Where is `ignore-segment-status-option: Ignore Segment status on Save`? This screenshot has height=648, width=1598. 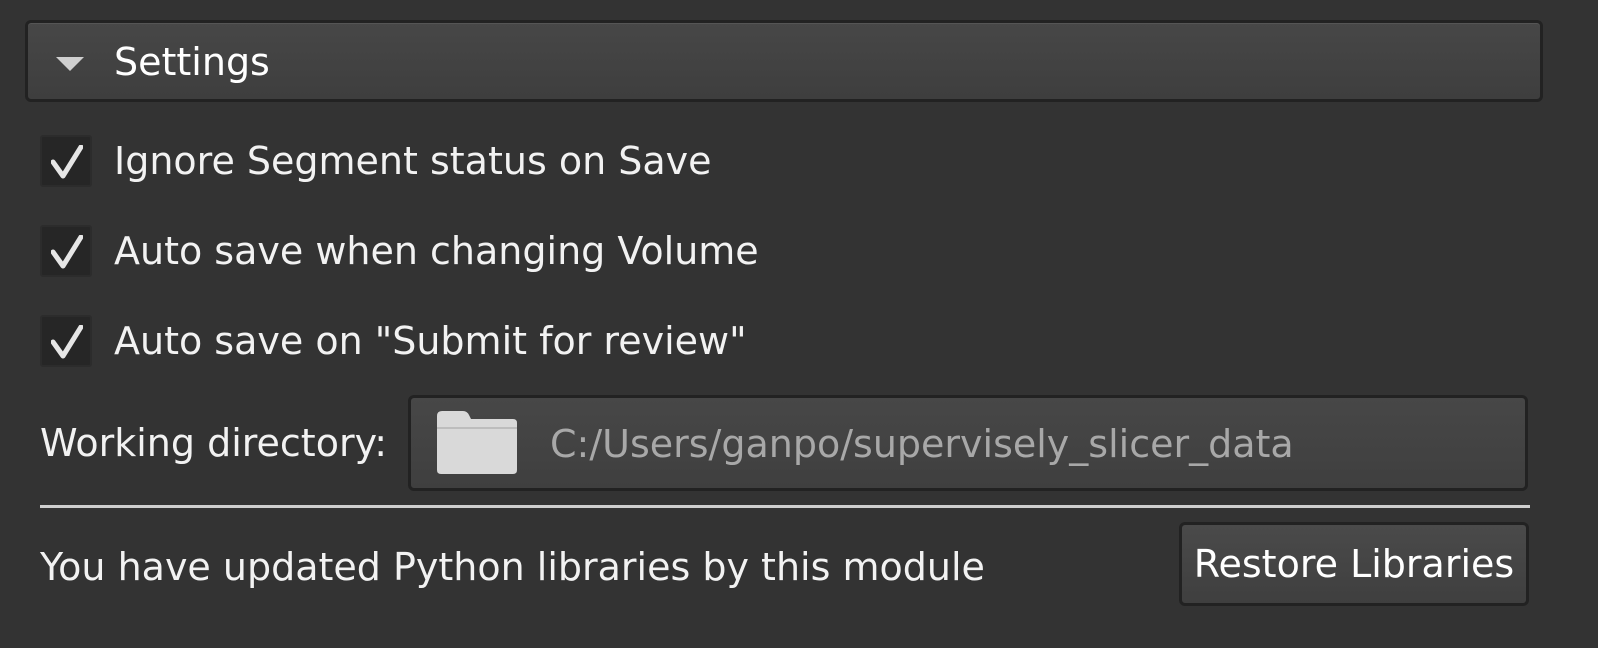
ignore-segment-status-option: Ignore Segment status on Save is located at coordinates (376, 161).